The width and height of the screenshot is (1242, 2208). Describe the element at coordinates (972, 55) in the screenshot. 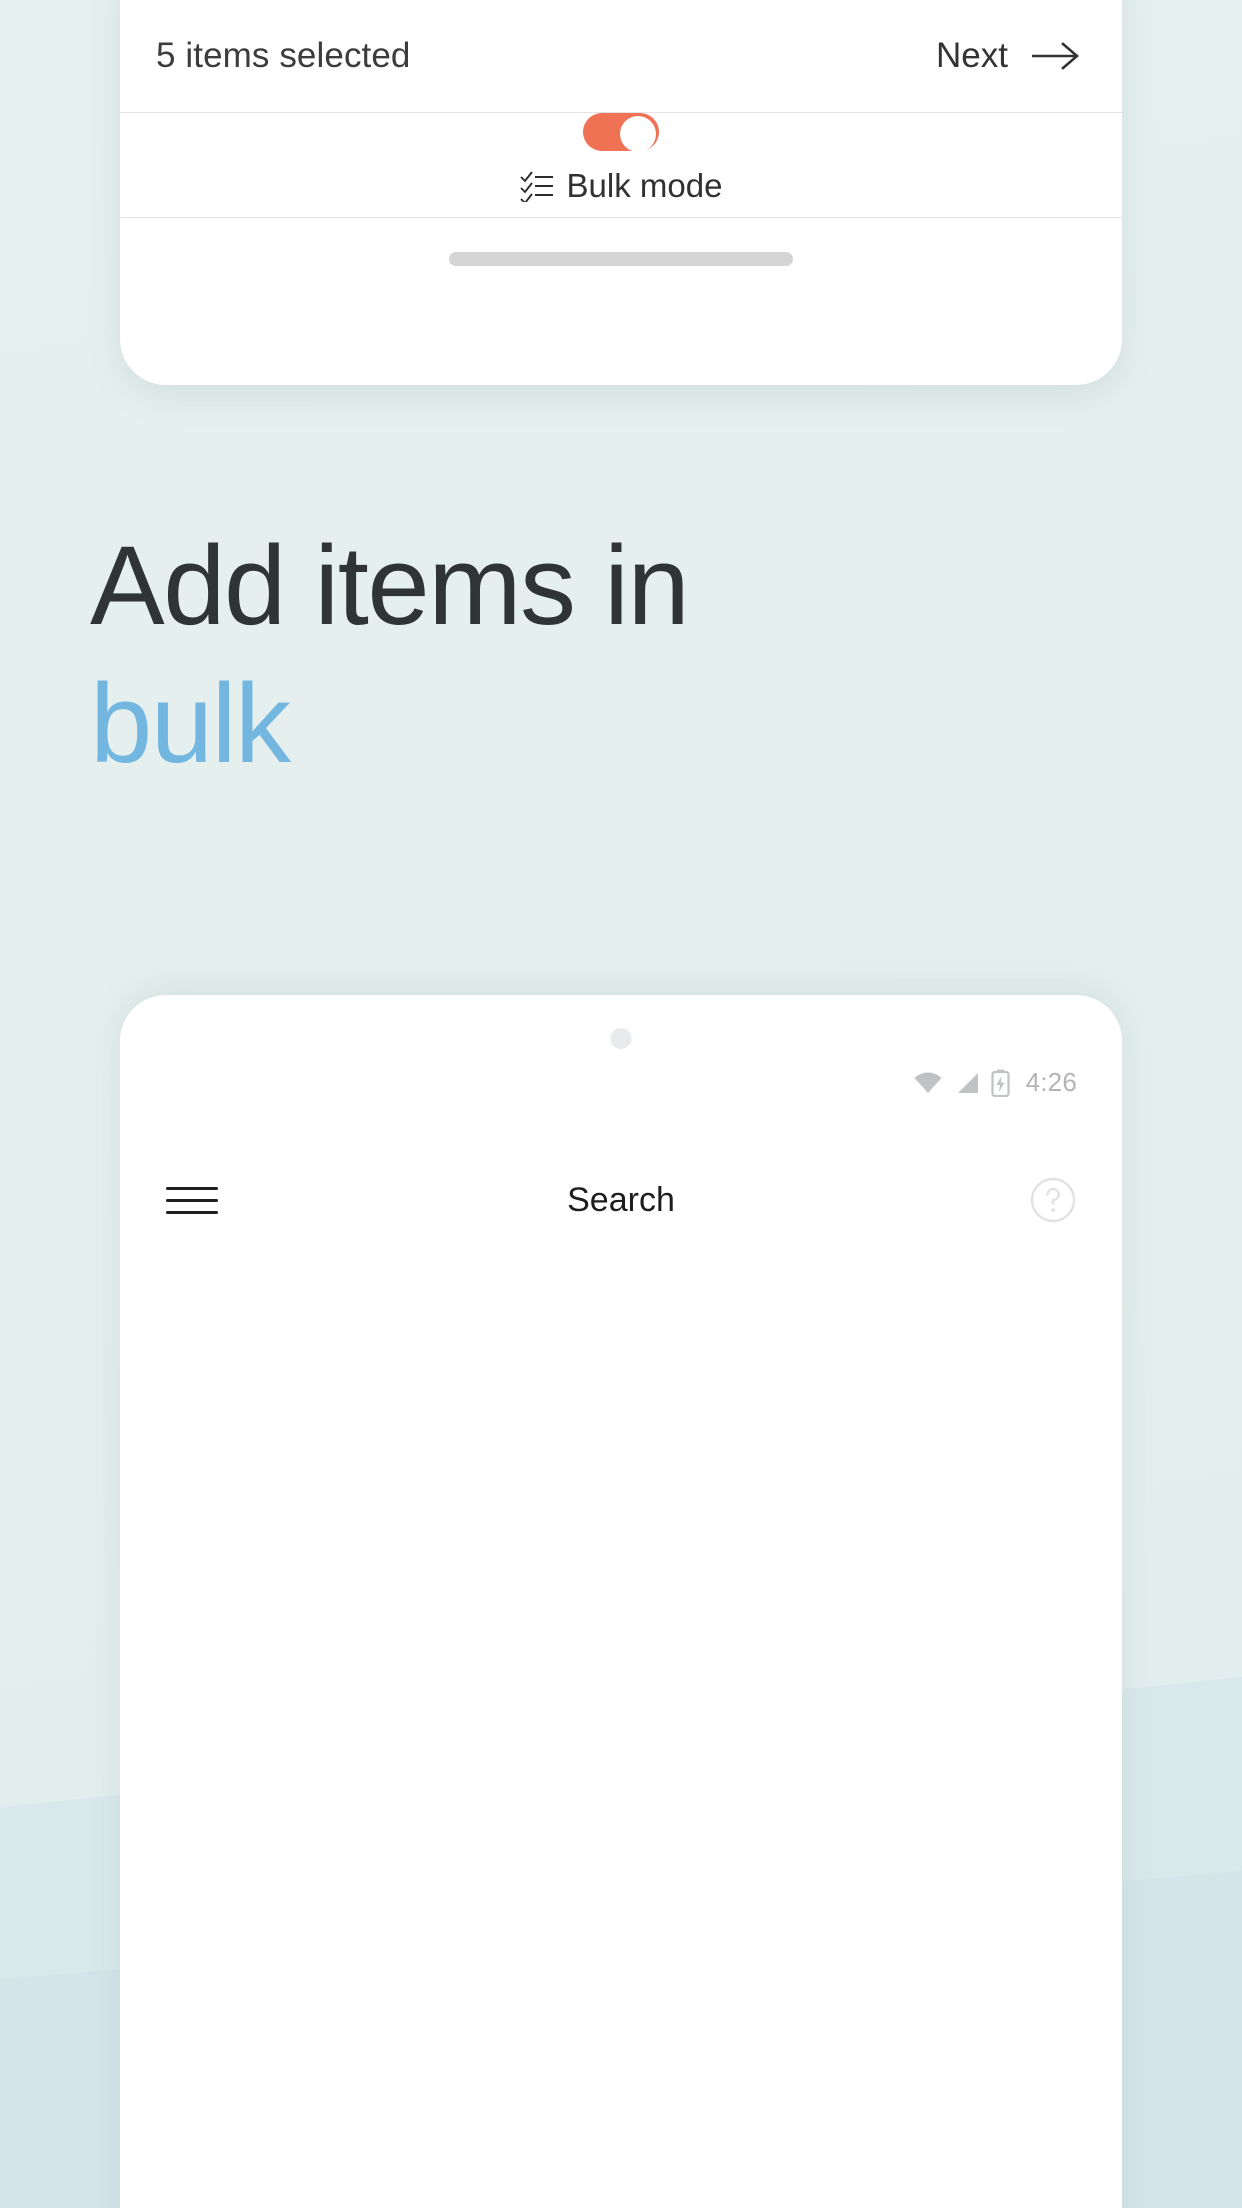

I see `next-button-label: Next` at that location.